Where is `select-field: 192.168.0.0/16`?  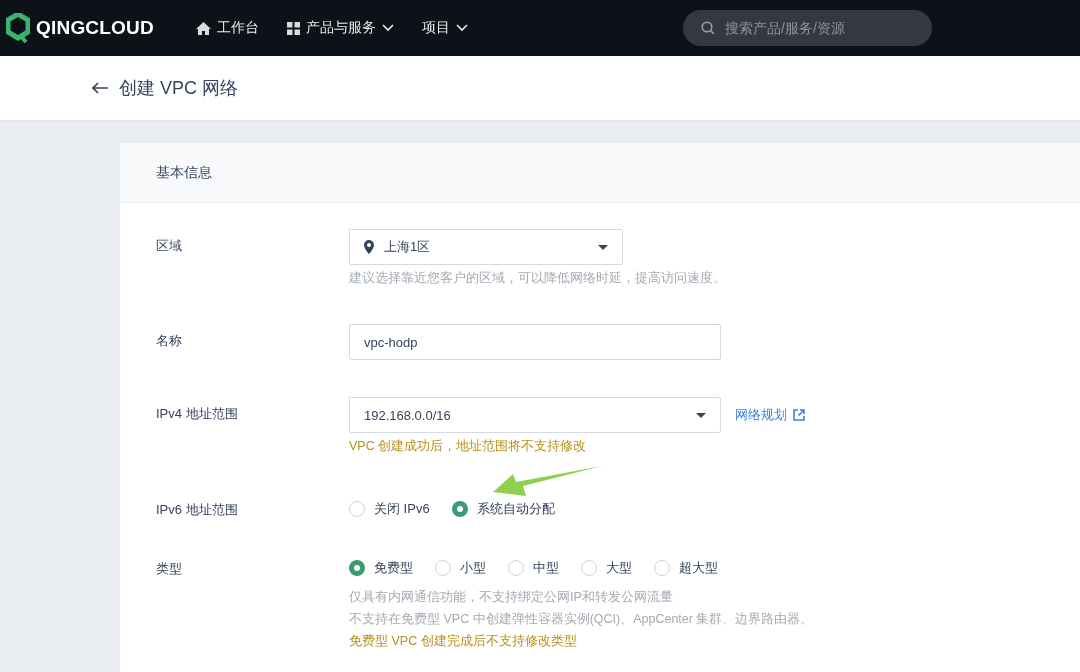
select-field: 192.168.0.0/16 is located at coordinates (535, 415).